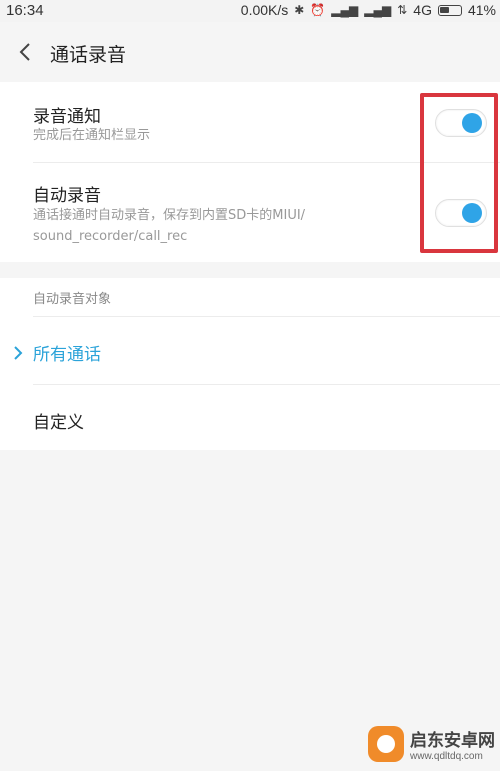 The width and height of the screenshot is (500, 771). What do you see at coordinates (318, 10) in the screenshot?
I see `alarm-icon: ⏰` at bounding box center [318, 10].